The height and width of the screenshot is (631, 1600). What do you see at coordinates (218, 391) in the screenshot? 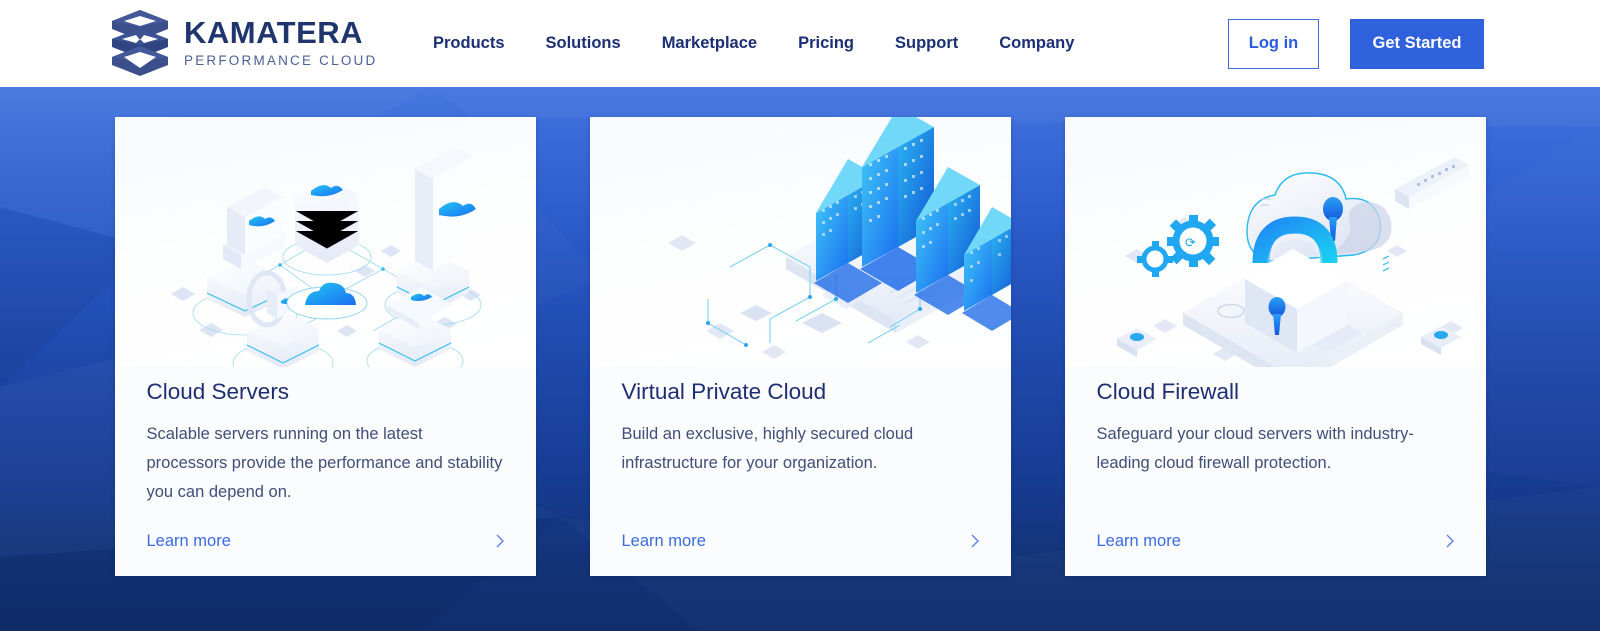
I see `card-title: Cloud Servers` at bounding box center [218, 391].